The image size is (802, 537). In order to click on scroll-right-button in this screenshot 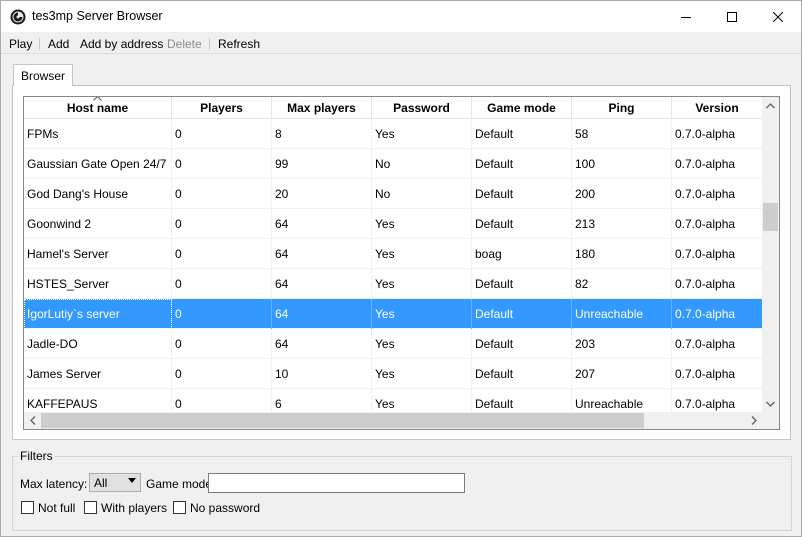, I will do `click(753, 420)`.